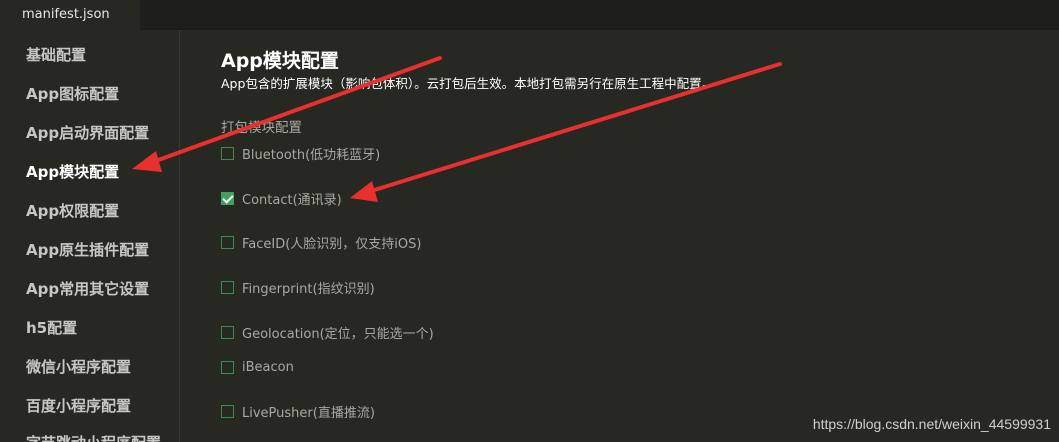 The image size is (1059, 442). I want to click on sidebar-item-toutiao-miniprogram: 字节跳动小程序配置, so click(93, 437).